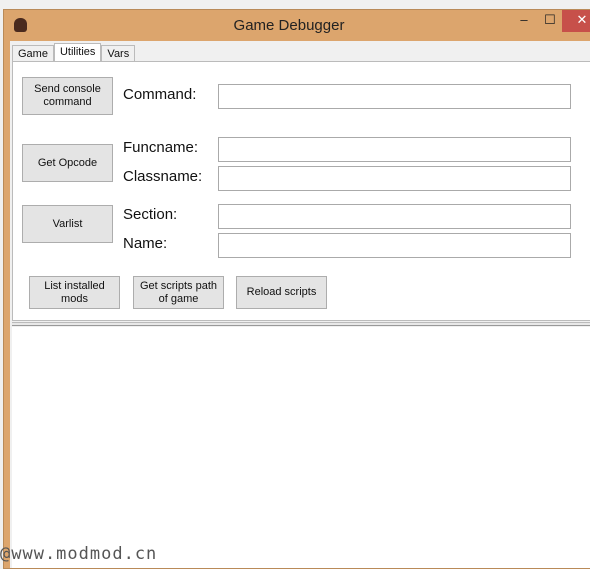 The image size is (590, 569). I want to click on reload-scripts-button: Reload scripts, so click(281, 292).